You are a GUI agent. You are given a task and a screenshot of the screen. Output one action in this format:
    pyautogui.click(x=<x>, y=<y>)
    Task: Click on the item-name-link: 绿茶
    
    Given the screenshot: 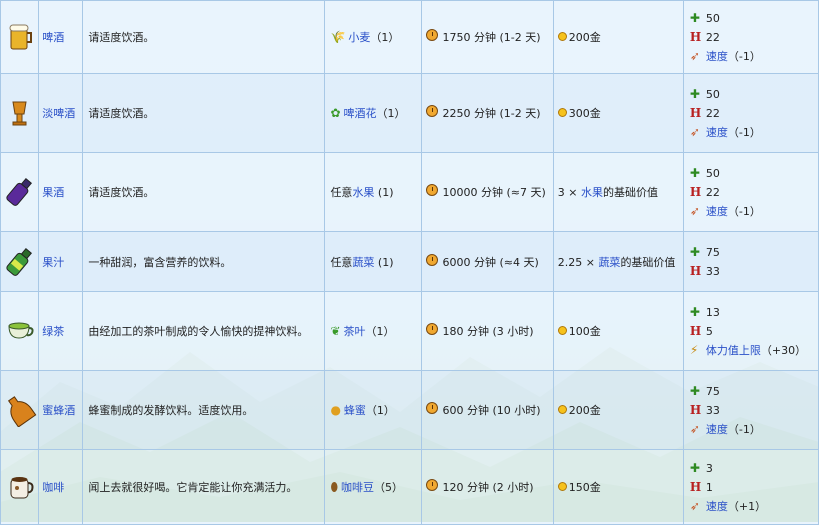 What is the action you would take?
    pyautogui.click(x=53, y=331)
    